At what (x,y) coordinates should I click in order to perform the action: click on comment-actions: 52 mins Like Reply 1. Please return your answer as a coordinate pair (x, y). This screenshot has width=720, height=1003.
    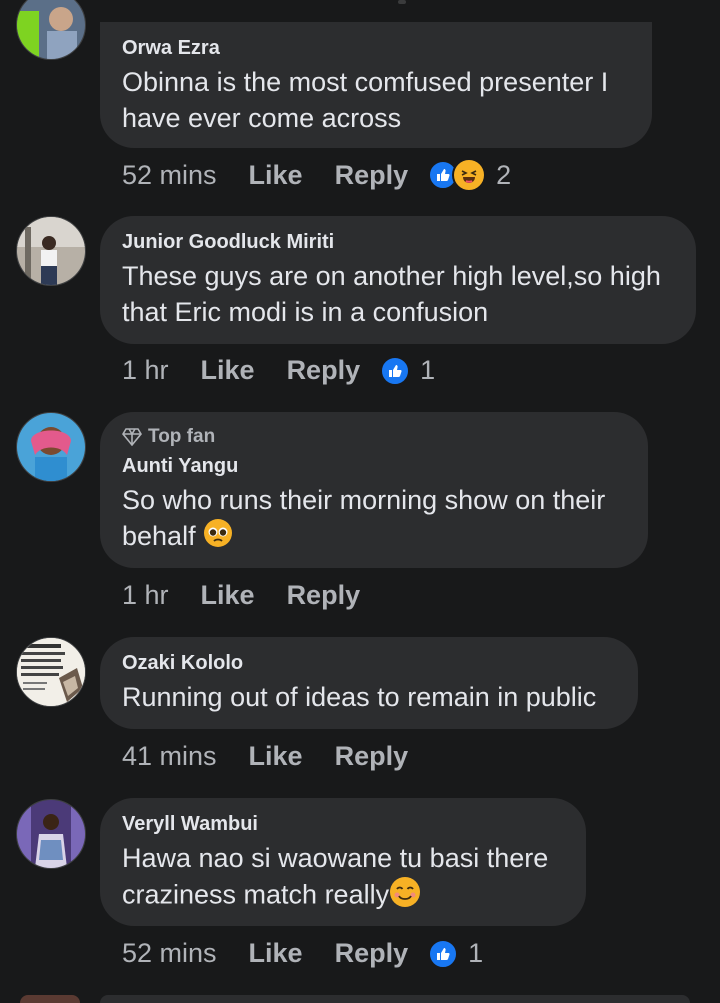
    Looking at the image, I should click on (302, 953).